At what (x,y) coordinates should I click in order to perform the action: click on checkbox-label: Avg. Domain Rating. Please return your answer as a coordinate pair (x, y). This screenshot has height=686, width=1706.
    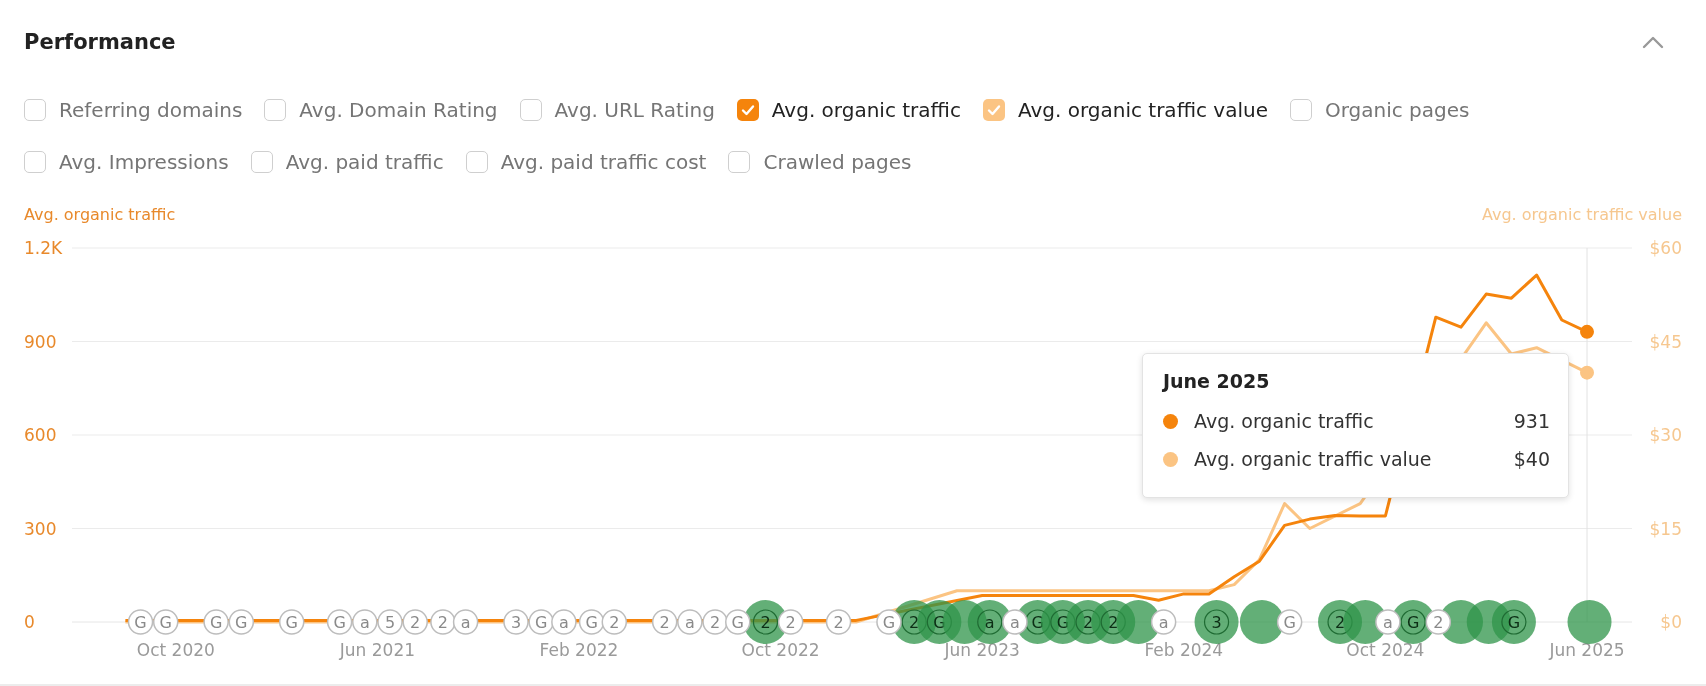
    Looking at the image, I should click on (398, 110).